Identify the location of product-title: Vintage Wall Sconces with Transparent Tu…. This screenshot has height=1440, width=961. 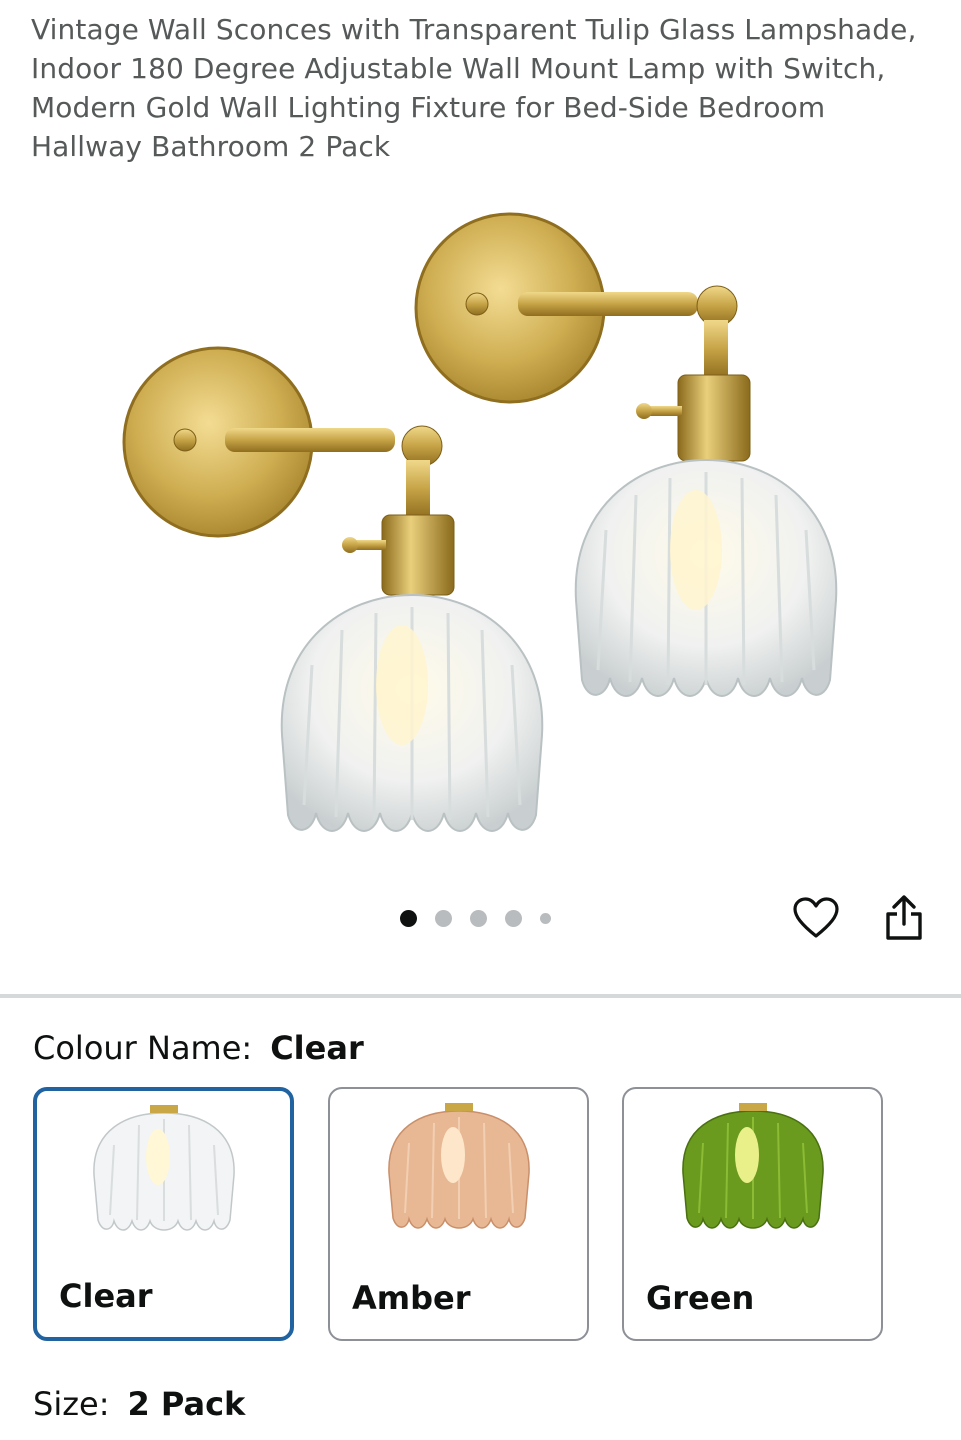
(474, 88).